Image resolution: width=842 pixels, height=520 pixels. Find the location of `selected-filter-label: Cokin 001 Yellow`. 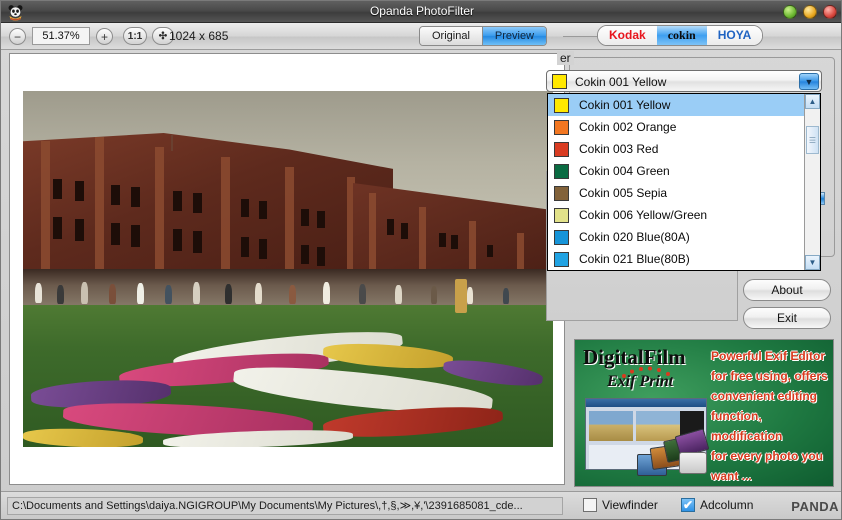

selected-filter-label: Cokin 001 Yellow is located at coordinates (621, 82).